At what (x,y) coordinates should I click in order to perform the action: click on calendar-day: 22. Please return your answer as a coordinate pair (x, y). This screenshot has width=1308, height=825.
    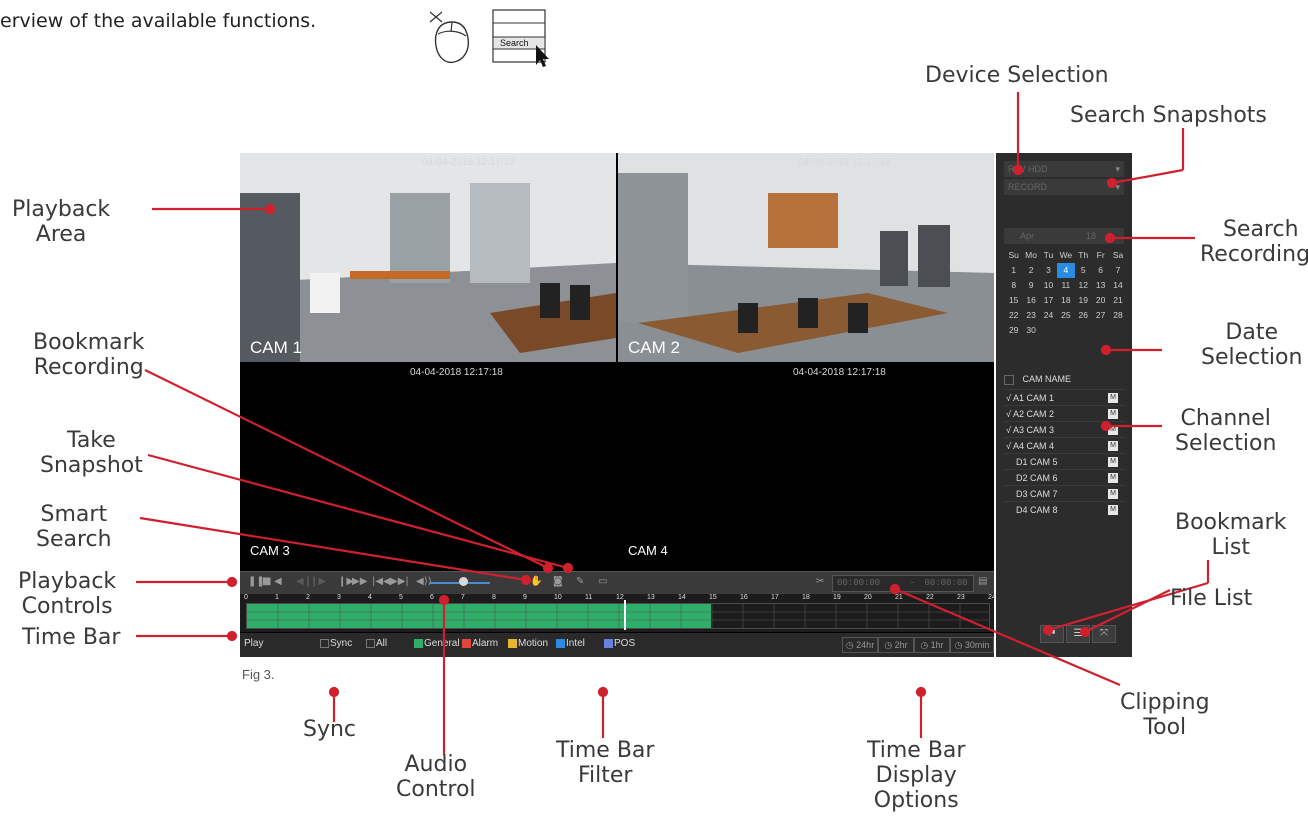
    Looking at the image, I should click on (1013, 315).